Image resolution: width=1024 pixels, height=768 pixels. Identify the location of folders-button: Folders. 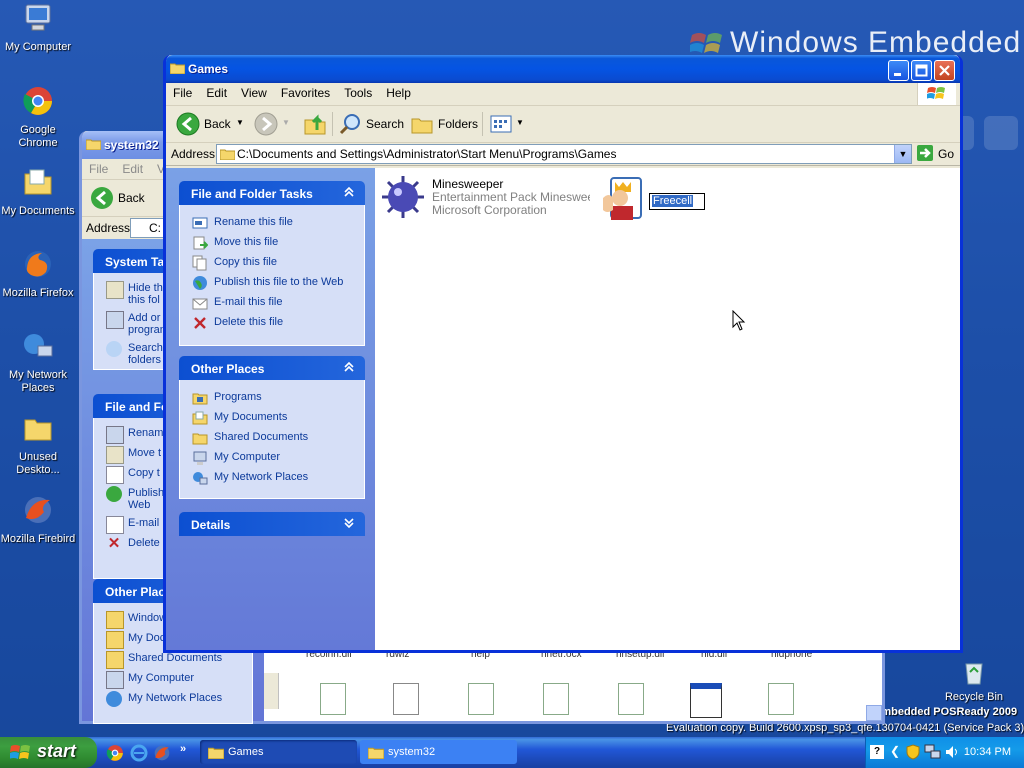
(444, 124).